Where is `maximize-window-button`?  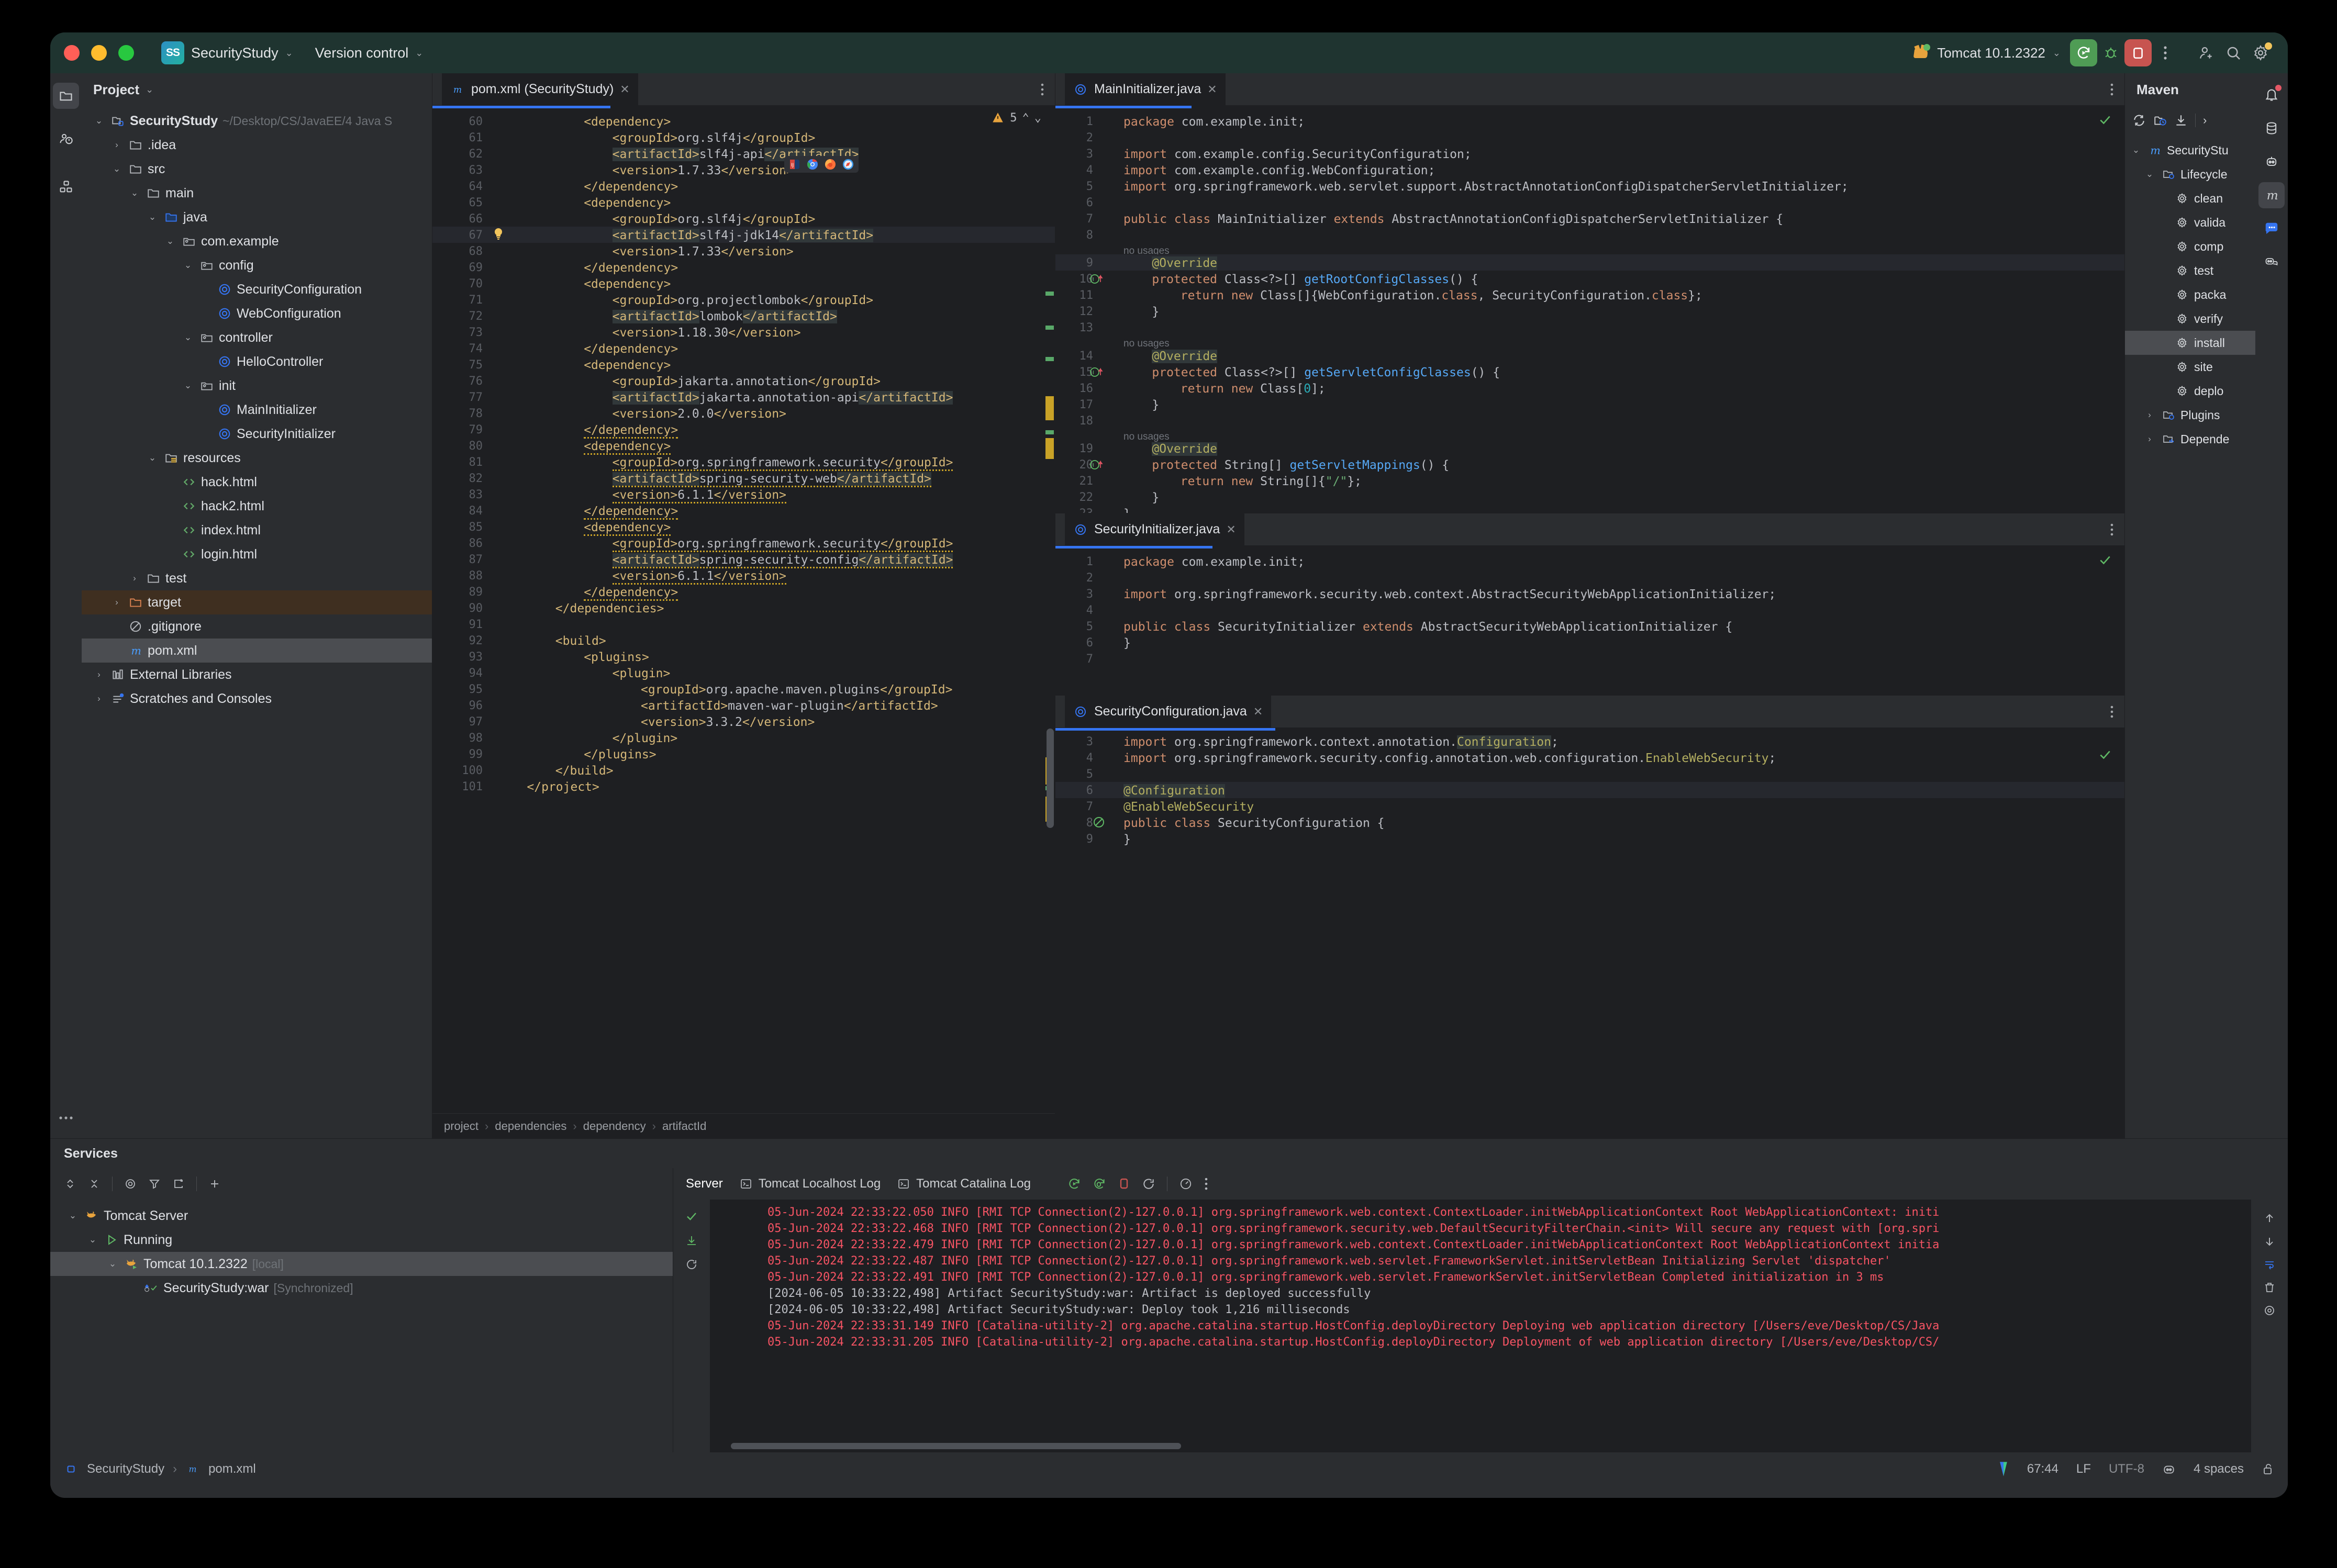 maximize-window-button is located at coordinates (126, 53).